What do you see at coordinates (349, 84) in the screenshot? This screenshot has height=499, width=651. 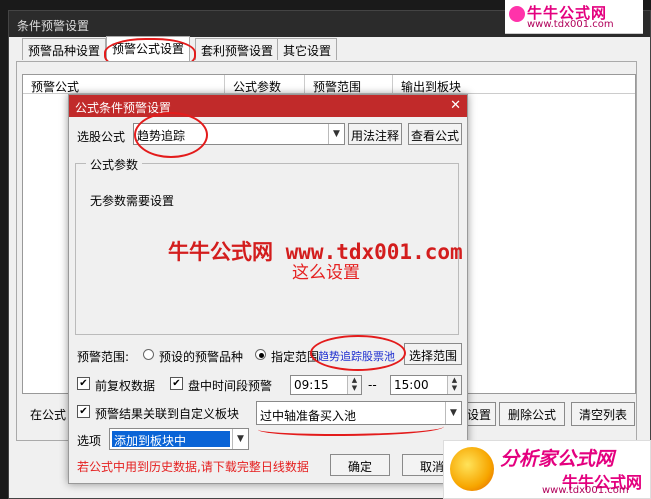 I see `column-header-range: 预警范围` at bounding box center [349, 84].